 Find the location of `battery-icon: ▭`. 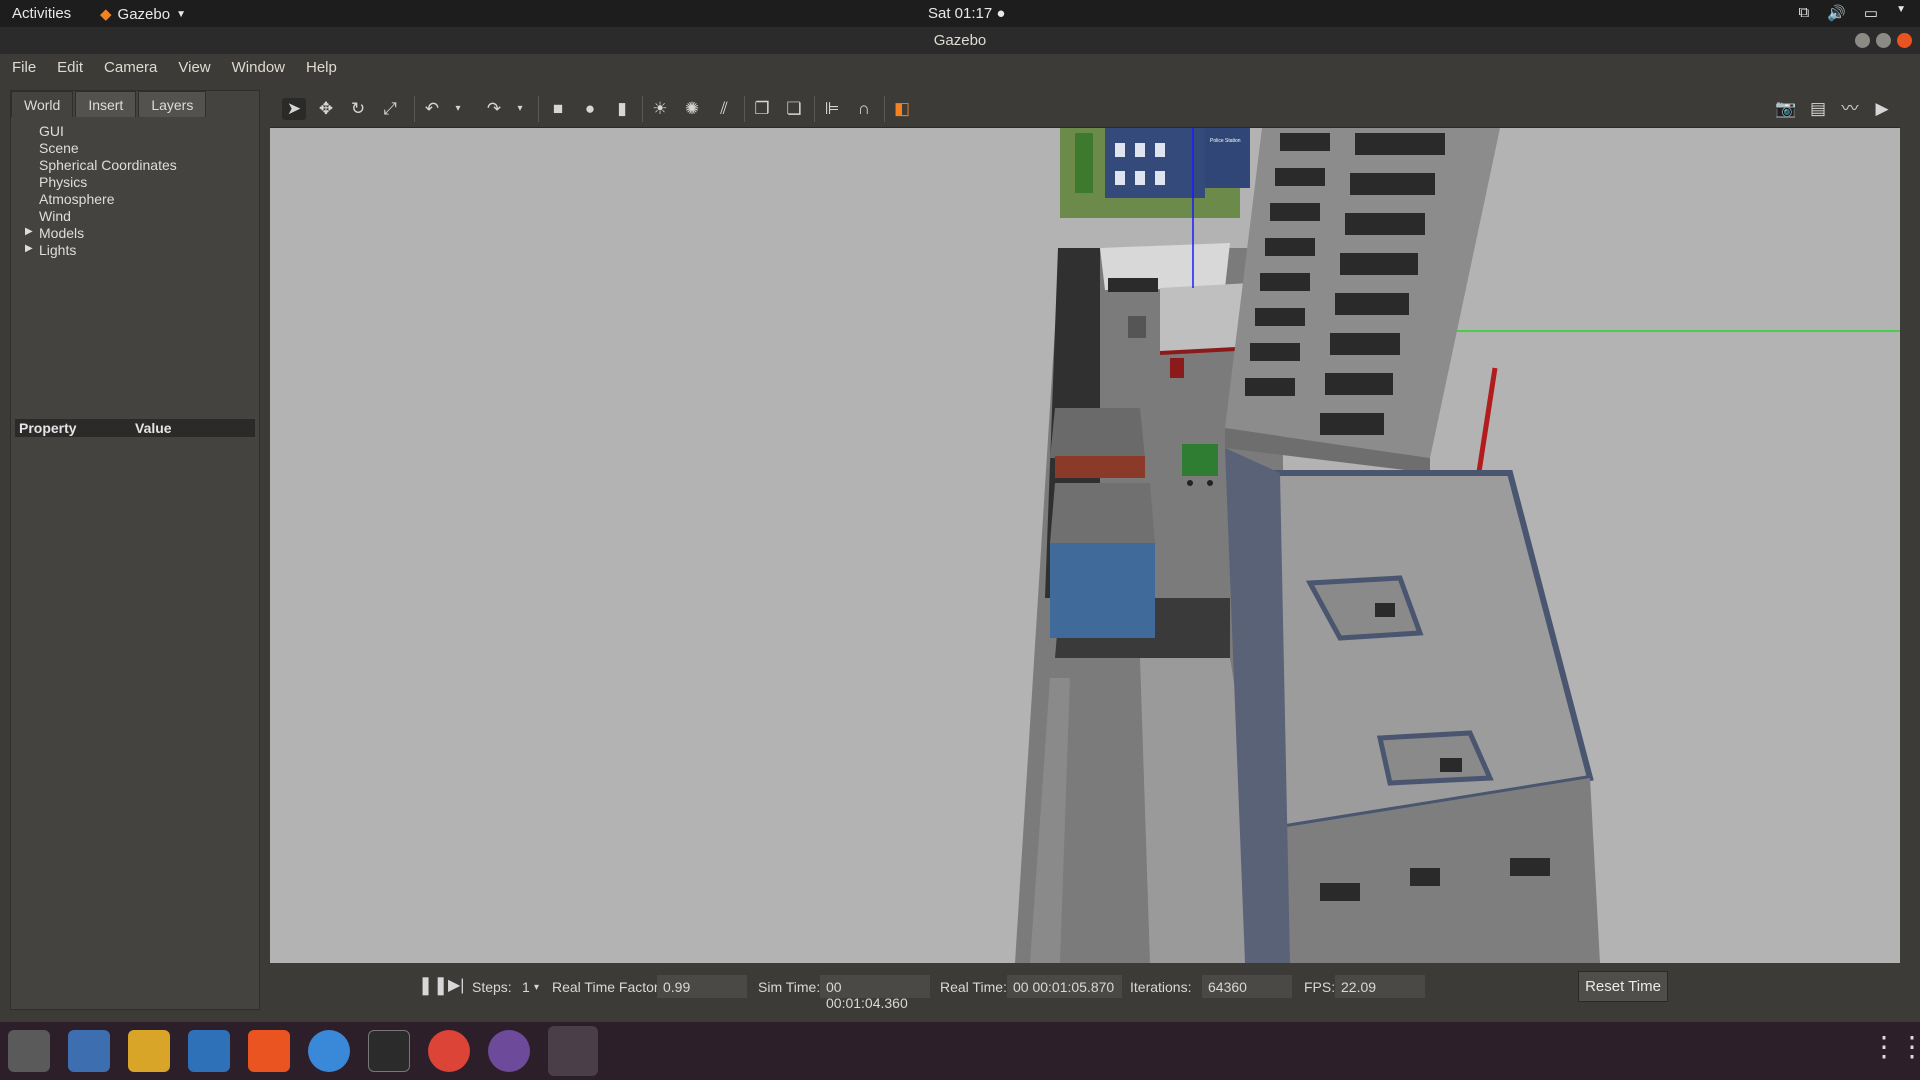

battery-icon: ▭ is located at coordinates (1871, 13).